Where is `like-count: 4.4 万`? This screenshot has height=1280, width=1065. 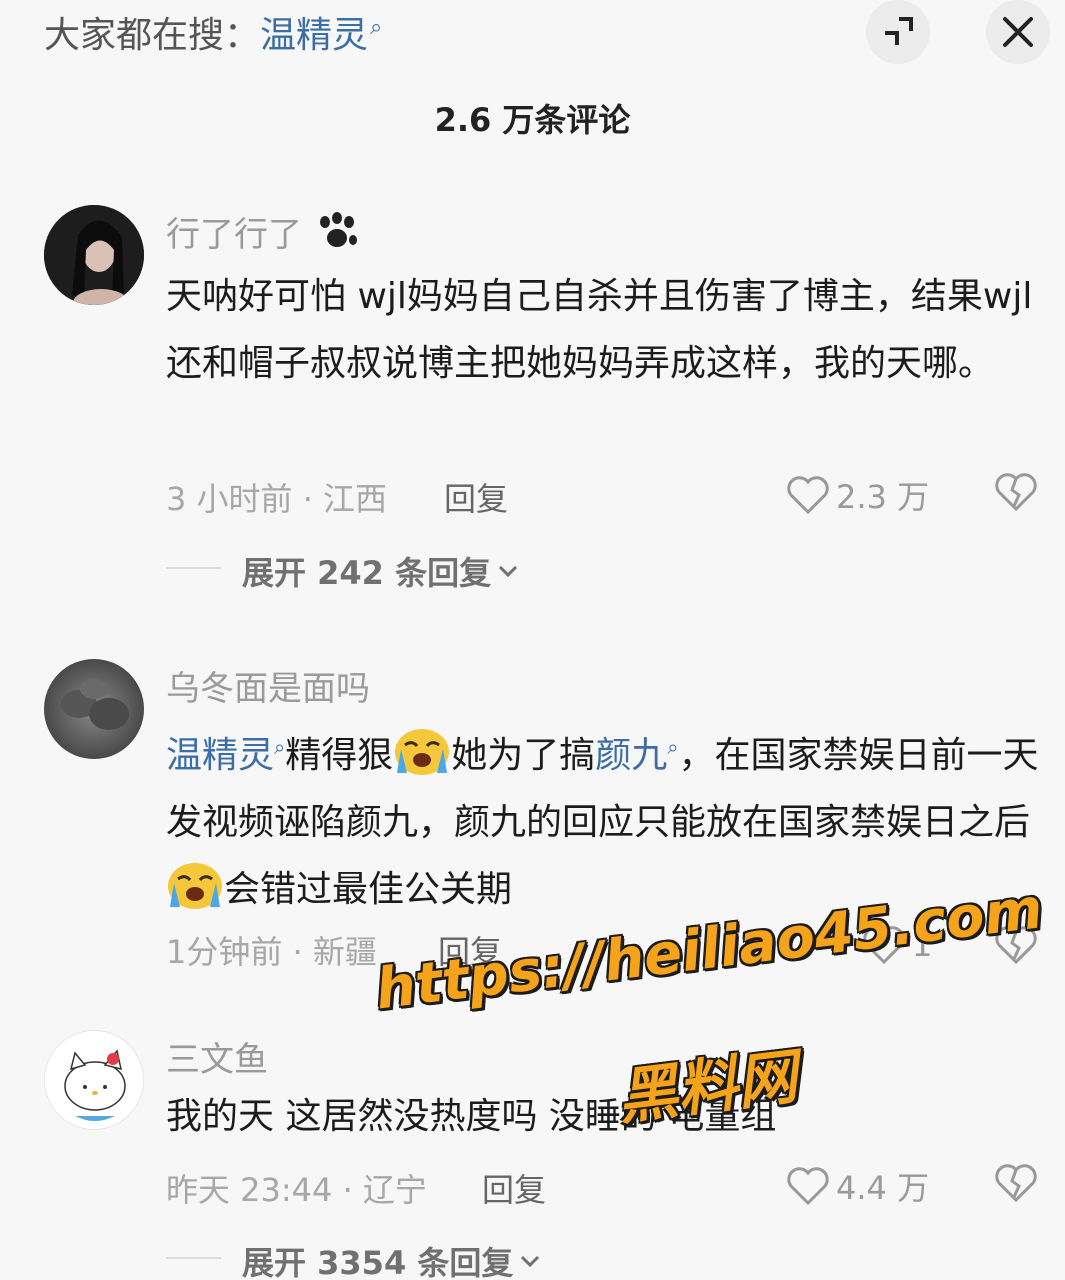 like-count: 4.4 万 is located at coordinates (883, 1188).